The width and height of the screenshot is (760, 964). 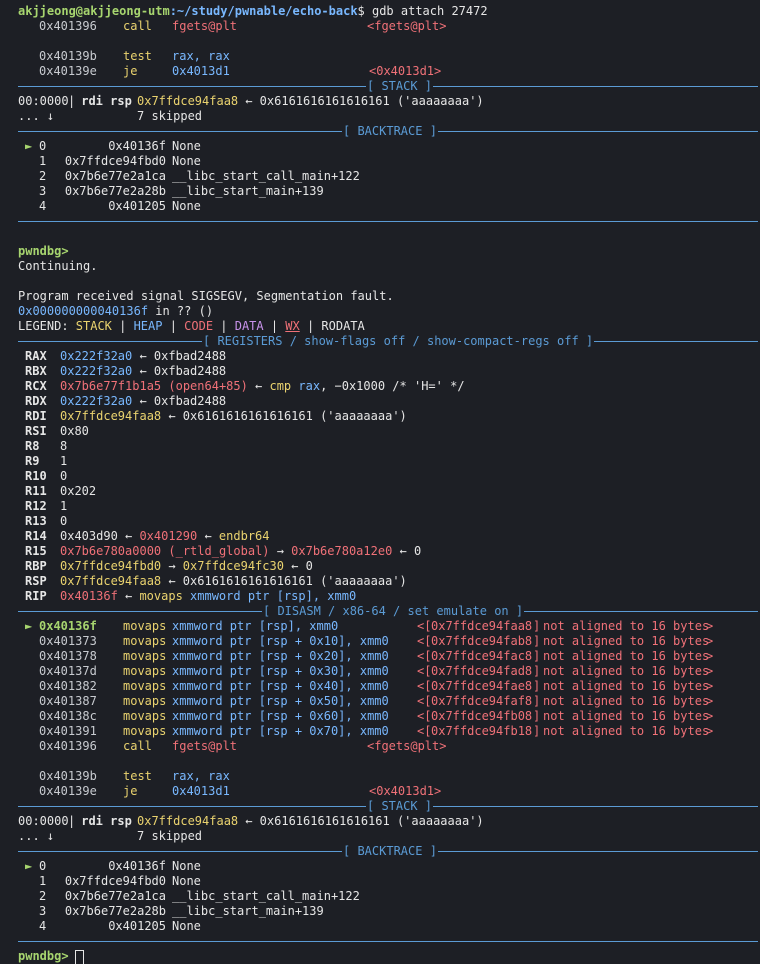 What do you see at coordinates (58, 266) in the screenshot?
I see `continuing-text: Continuing.` at bounding box center [58, 266].